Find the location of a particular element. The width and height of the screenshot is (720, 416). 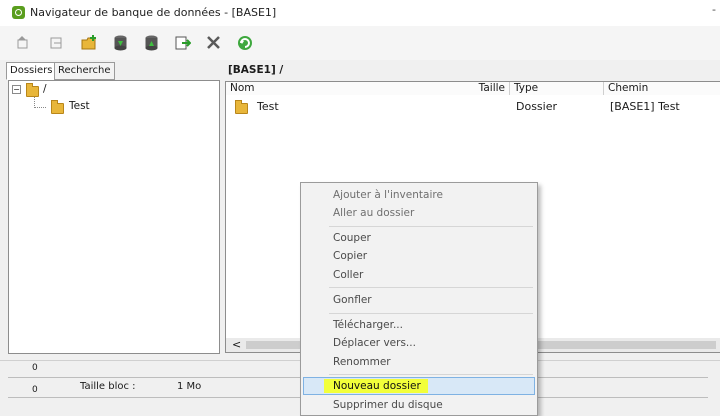

export-icon is located at coordinates (151, 42).